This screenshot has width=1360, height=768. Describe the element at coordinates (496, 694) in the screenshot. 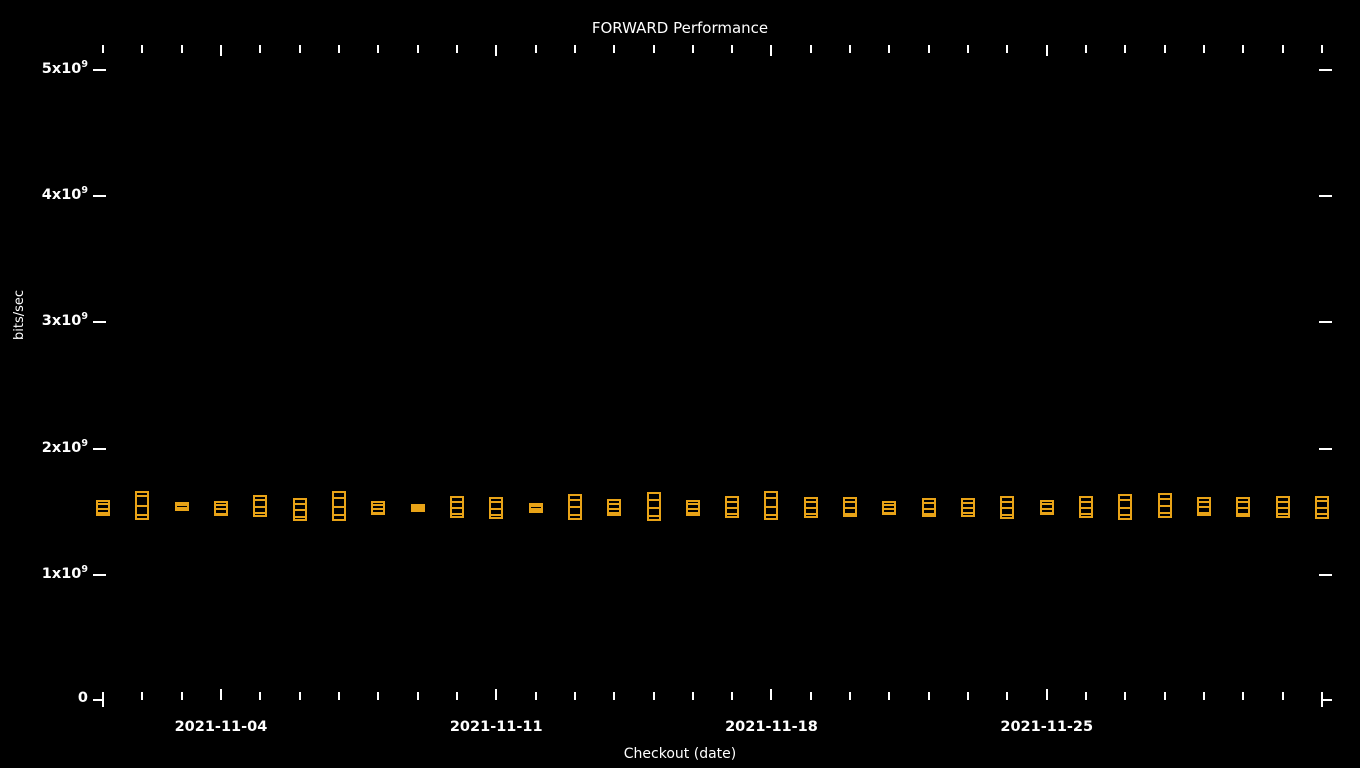

I see `x-axis-major-tick-mark` at that location.